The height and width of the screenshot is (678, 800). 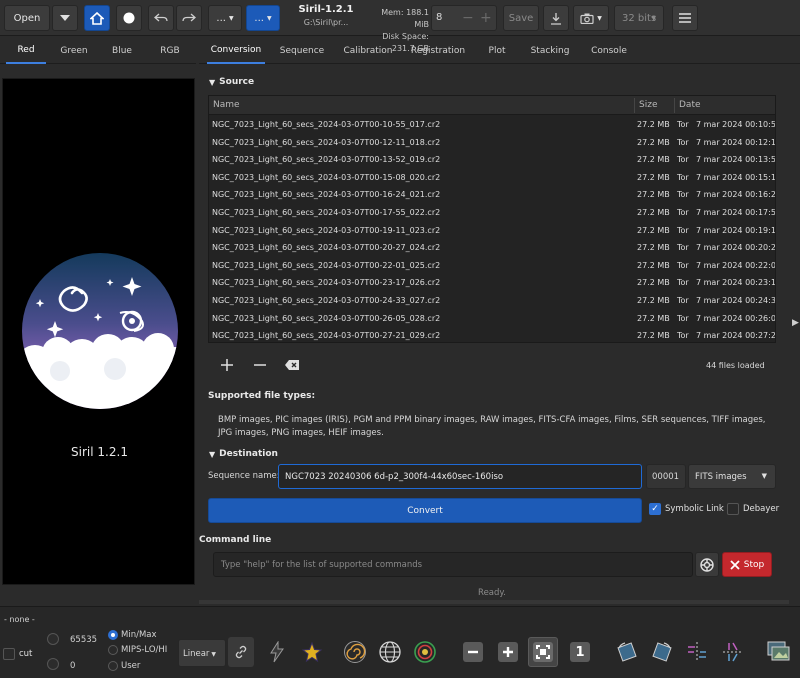 I want to click on processing-menu-button: ... ▼, so click(x=263, y=18).